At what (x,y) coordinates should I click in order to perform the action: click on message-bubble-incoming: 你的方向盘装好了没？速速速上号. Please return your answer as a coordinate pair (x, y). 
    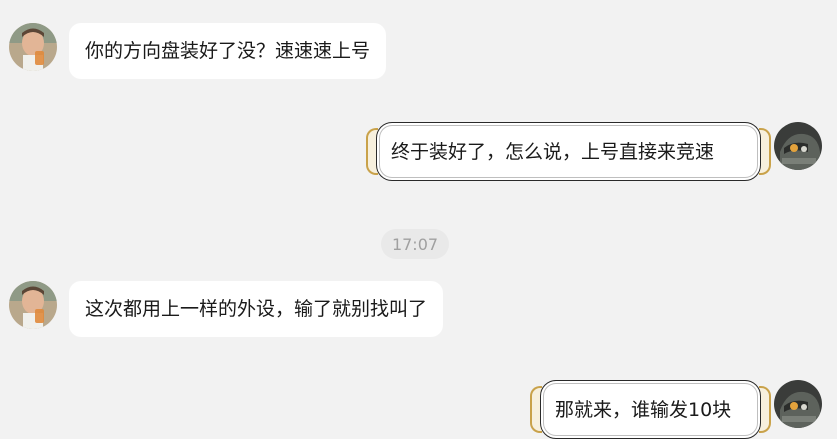
    Looking at the image, I should click on (228, 51).